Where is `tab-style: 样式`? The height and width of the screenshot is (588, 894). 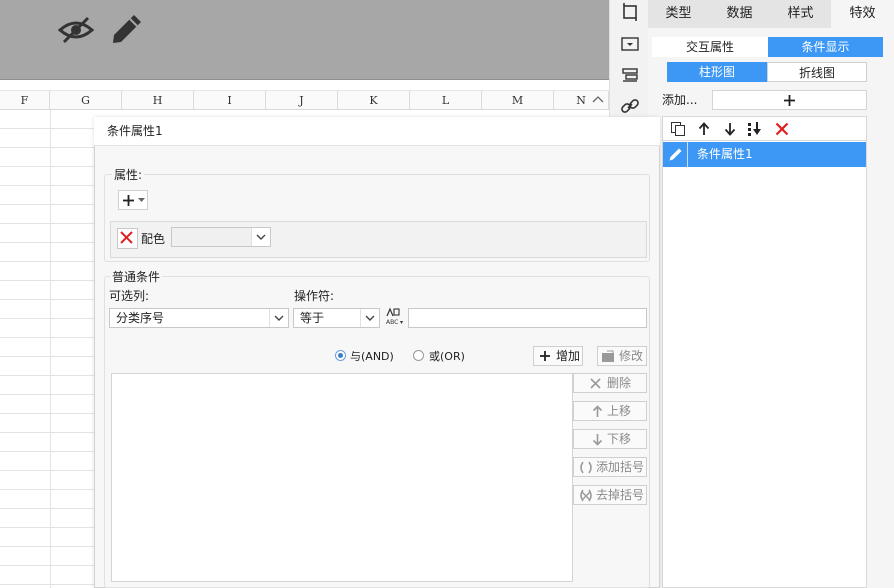 tab-style: 样式 is located at coordinates (800, 14).